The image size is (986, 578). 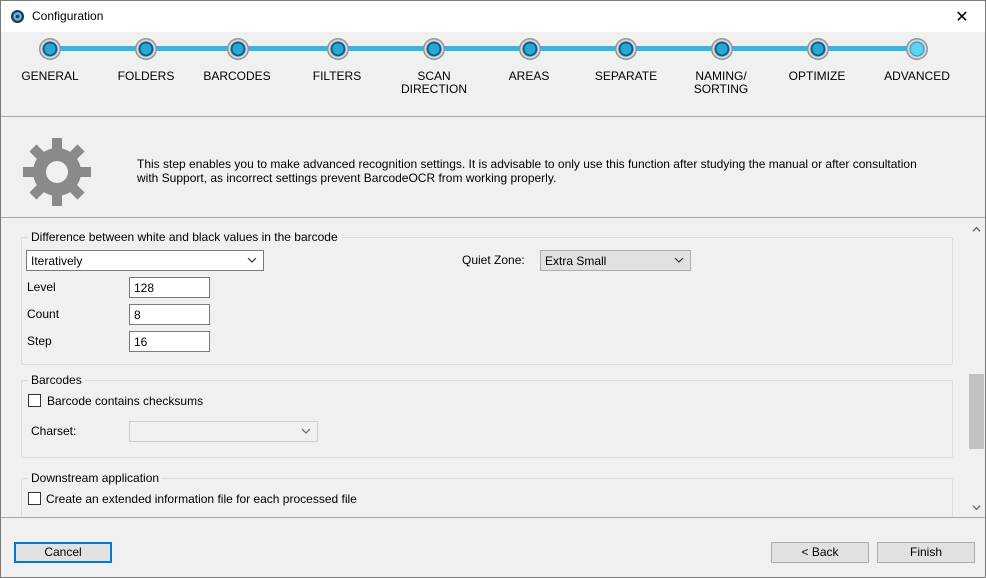 I want to click on close-icon: ✕, so click(x=962, y=17).